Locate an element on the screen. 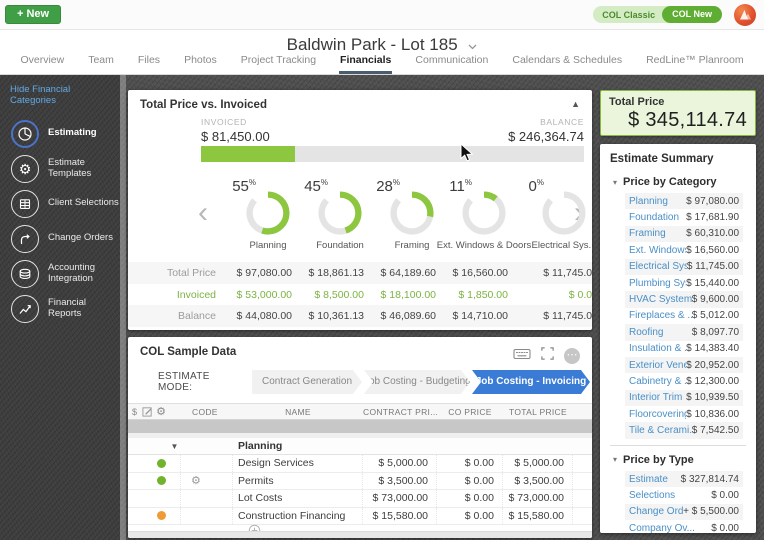 This screenshot has width=764, height=540. toggle-option-classic: COL Classic is located at coordinates (628, 15).